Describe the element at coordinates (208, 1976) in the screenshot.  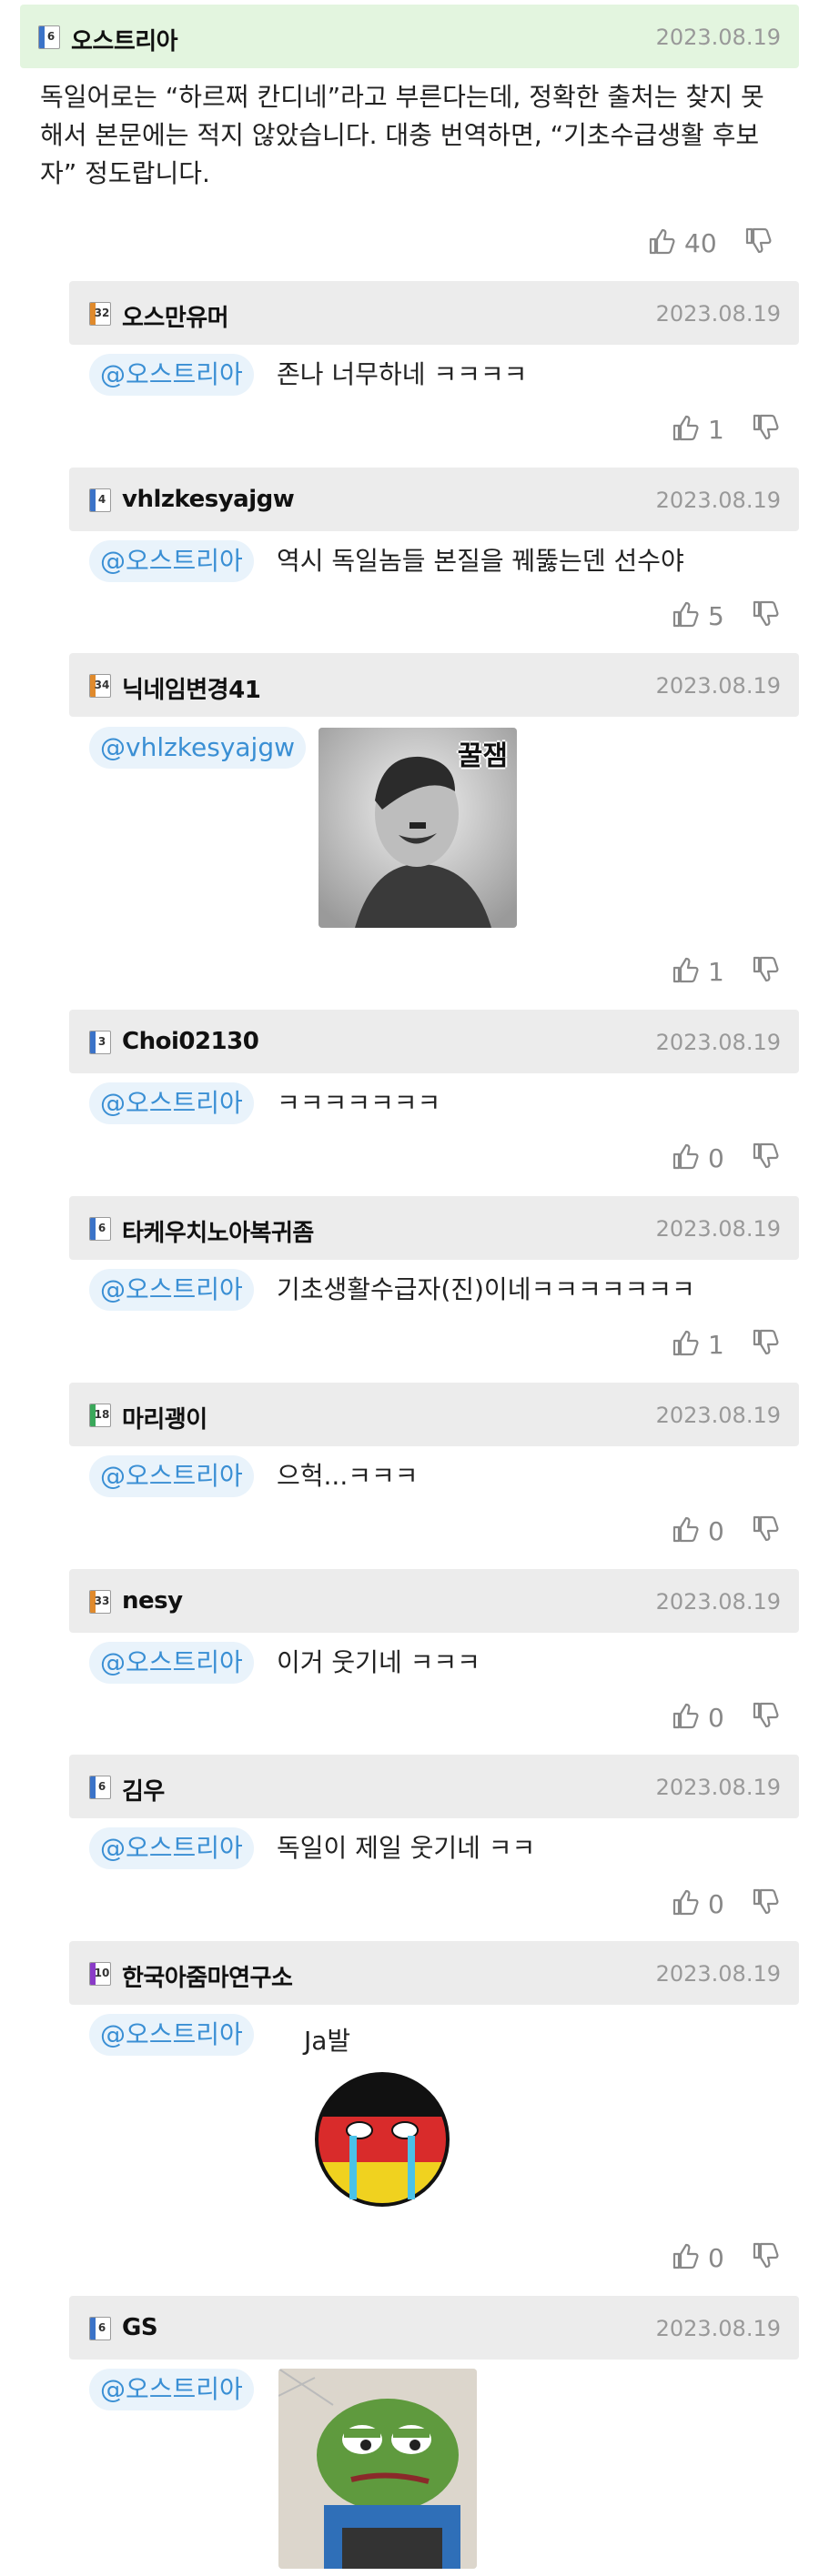
I see `author-name: 한국아줌마연구소` at that location.